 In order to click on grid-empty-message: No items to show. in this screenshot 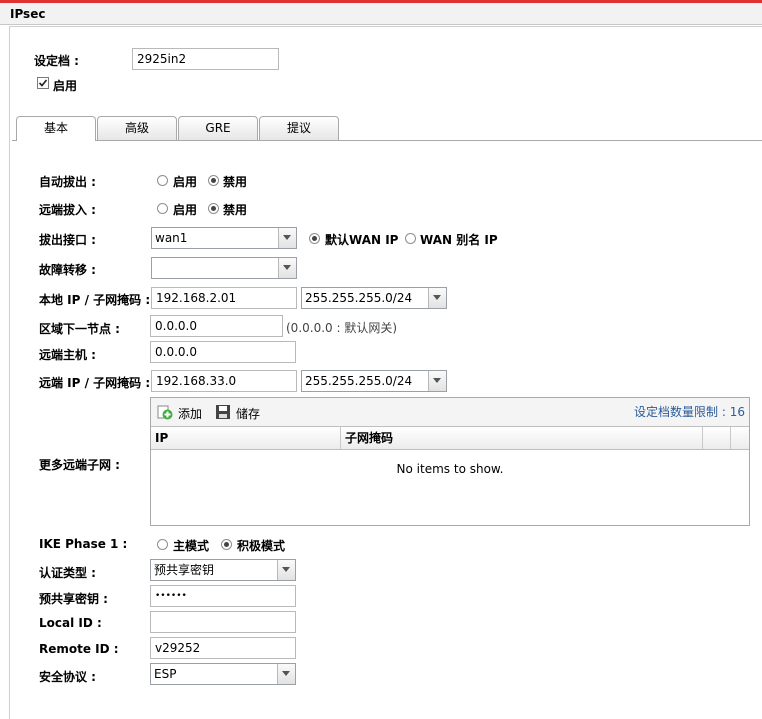, I will do `click(450, 469)`.